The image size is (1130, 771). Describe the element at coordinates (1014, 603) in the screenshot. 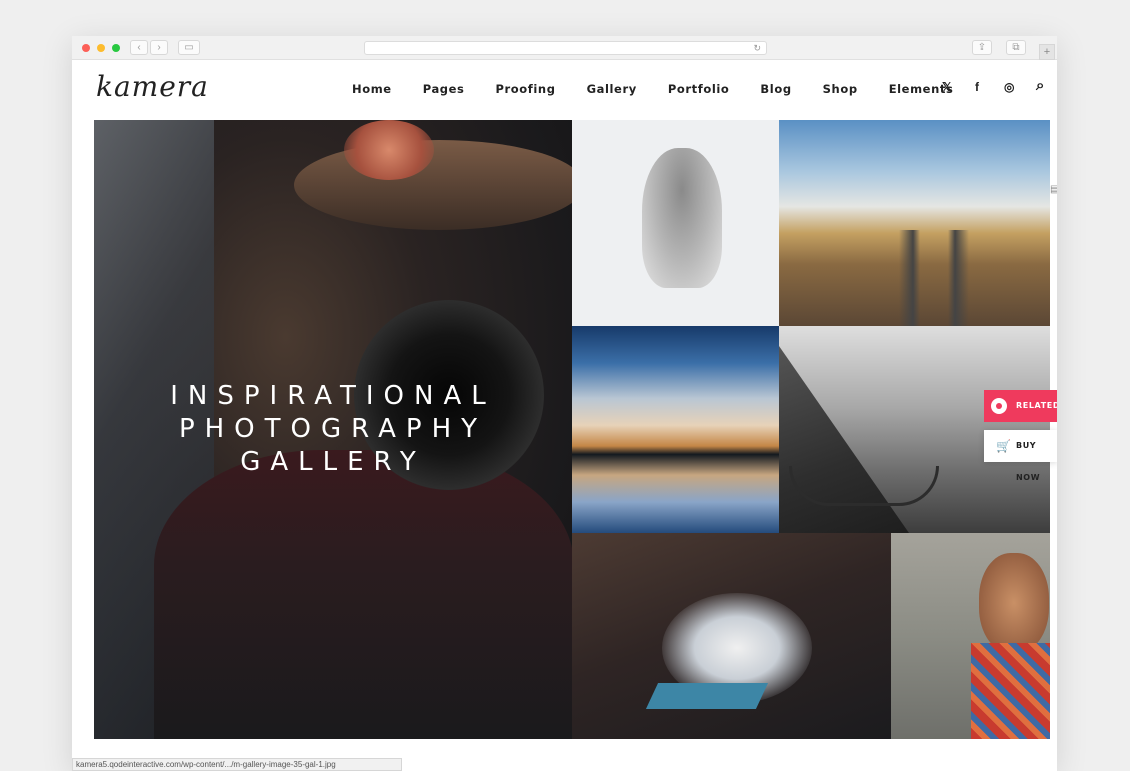

I see `face-shape` at that location.